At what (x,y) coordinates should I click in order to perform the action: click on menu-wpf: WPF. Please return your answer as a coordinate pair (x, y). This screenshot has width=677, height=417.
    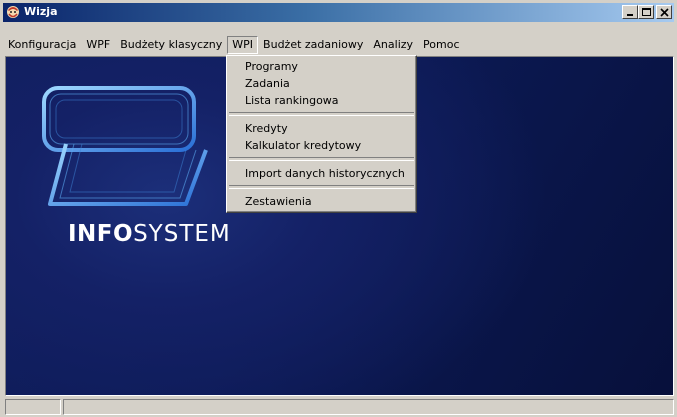
    Looking at the image, I should click on (98, 45).